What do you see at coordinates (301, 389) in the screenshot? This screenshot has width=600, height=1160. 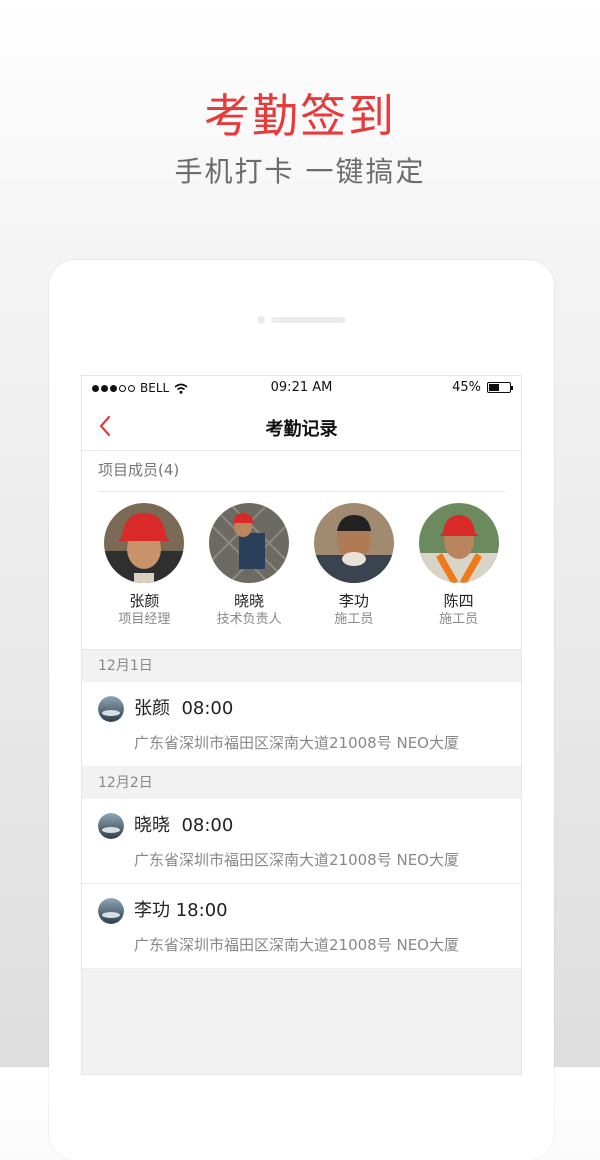 I see `status-bar: BELL 09:21 AM 45%` at bounding box center [301, 389].